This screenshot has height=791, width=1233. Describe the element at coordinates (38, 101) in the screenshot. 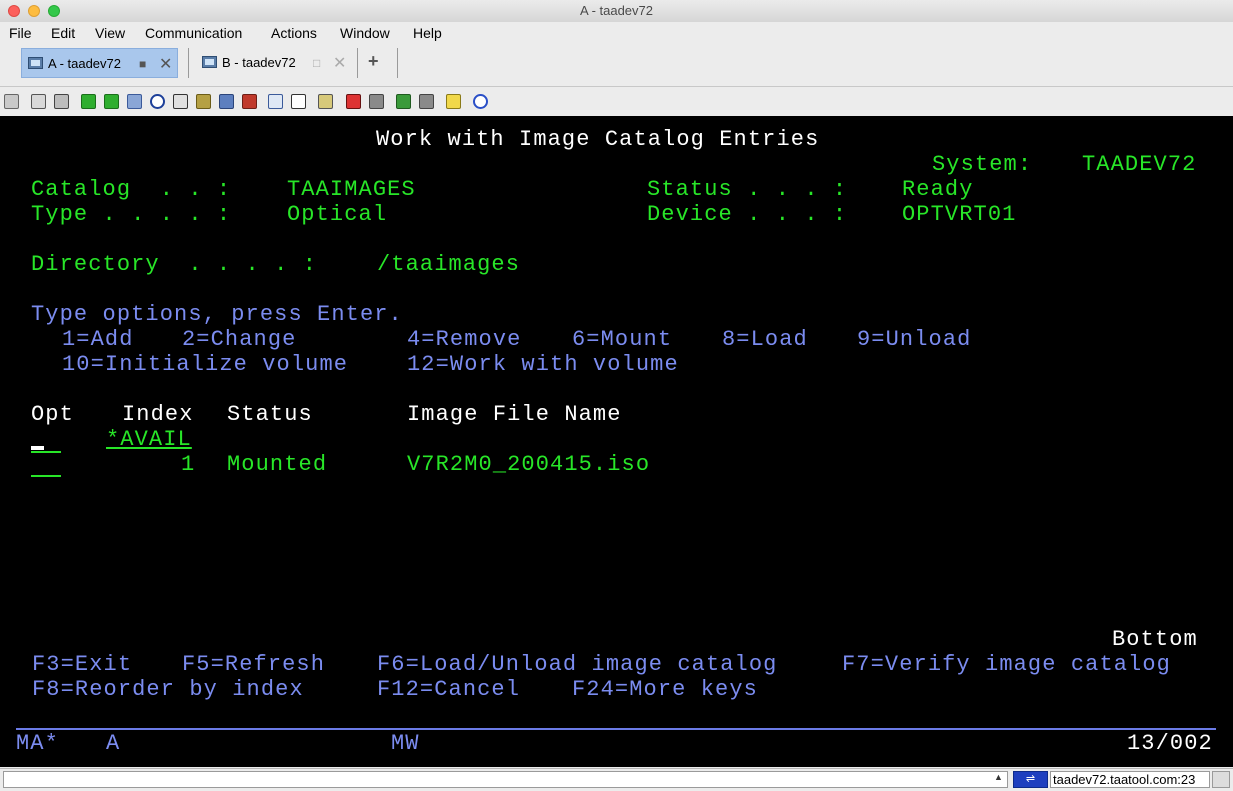

I see `paste-icon` at that location.